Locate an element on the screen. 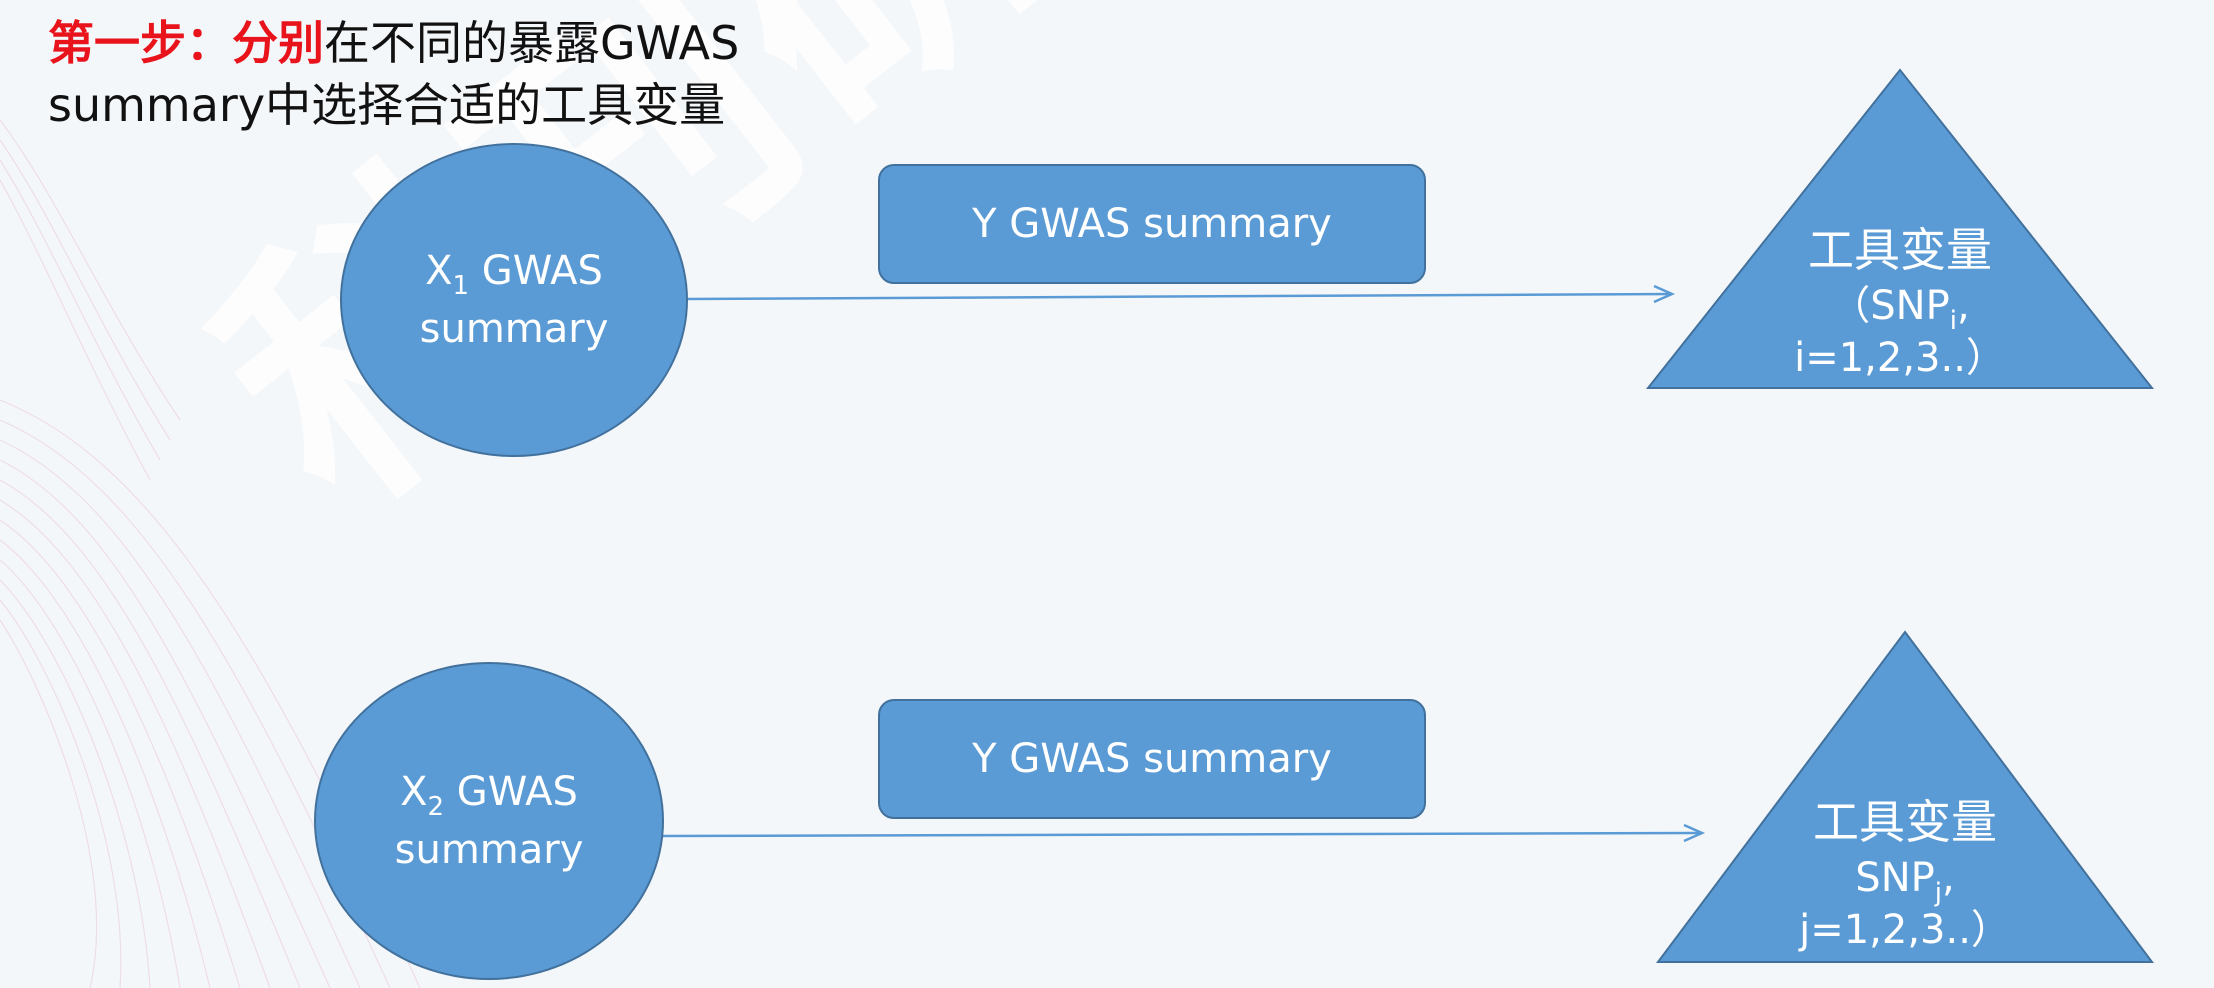  exposure-2-line-2: summary is located at coordinates (489, 850).